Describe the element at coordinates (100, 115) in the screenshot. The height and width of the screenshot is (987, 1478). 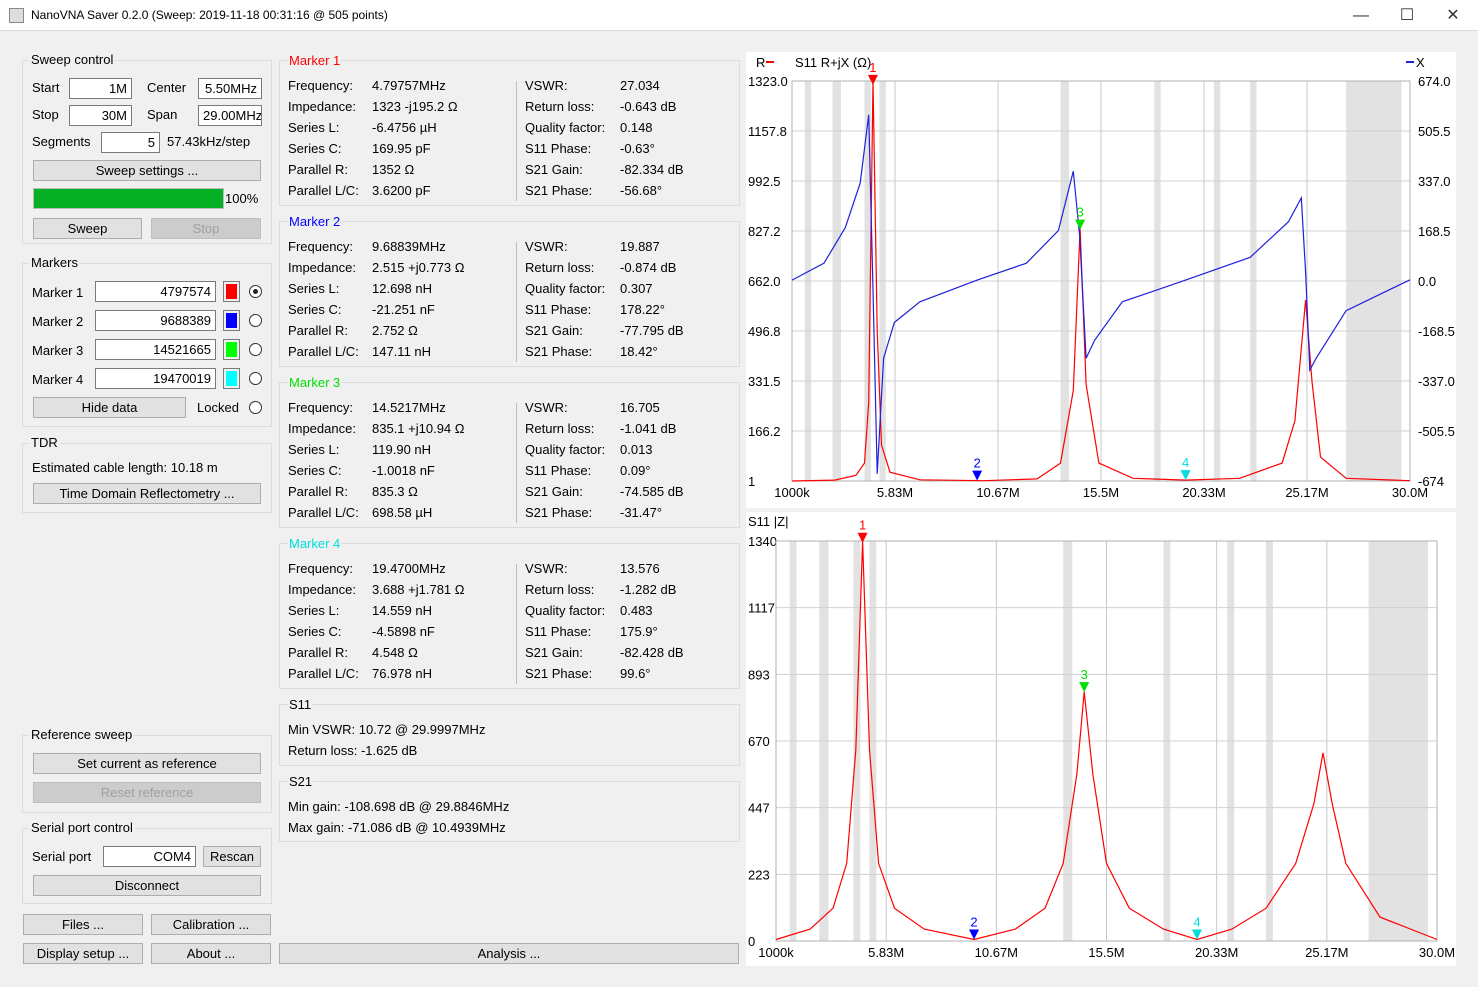
I see `stop-input: 30M` at that location.